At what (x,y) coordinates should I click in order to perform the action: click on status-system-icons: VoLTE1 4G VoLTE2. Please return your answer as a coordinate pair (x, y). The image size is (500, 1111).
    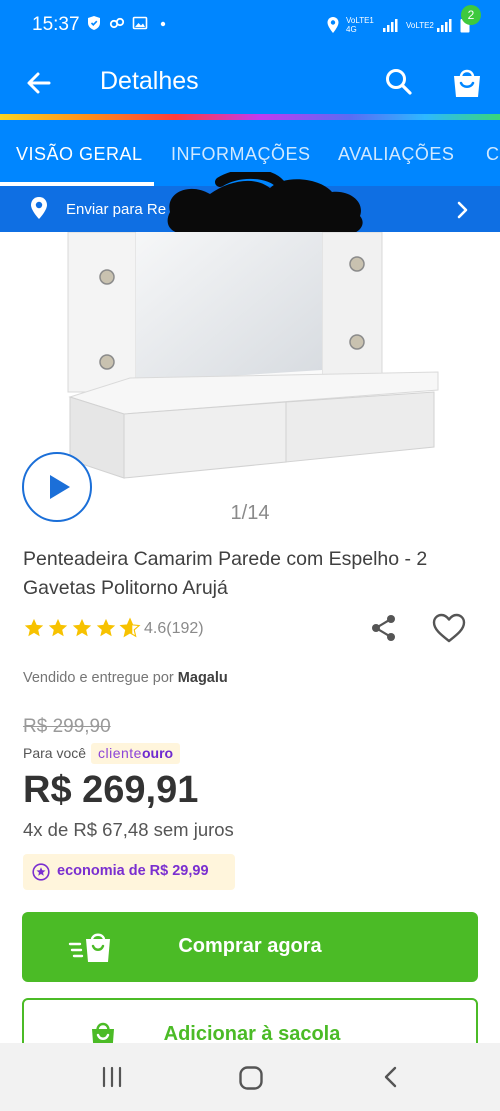
    Looking at the image, I should click on (398, 25).